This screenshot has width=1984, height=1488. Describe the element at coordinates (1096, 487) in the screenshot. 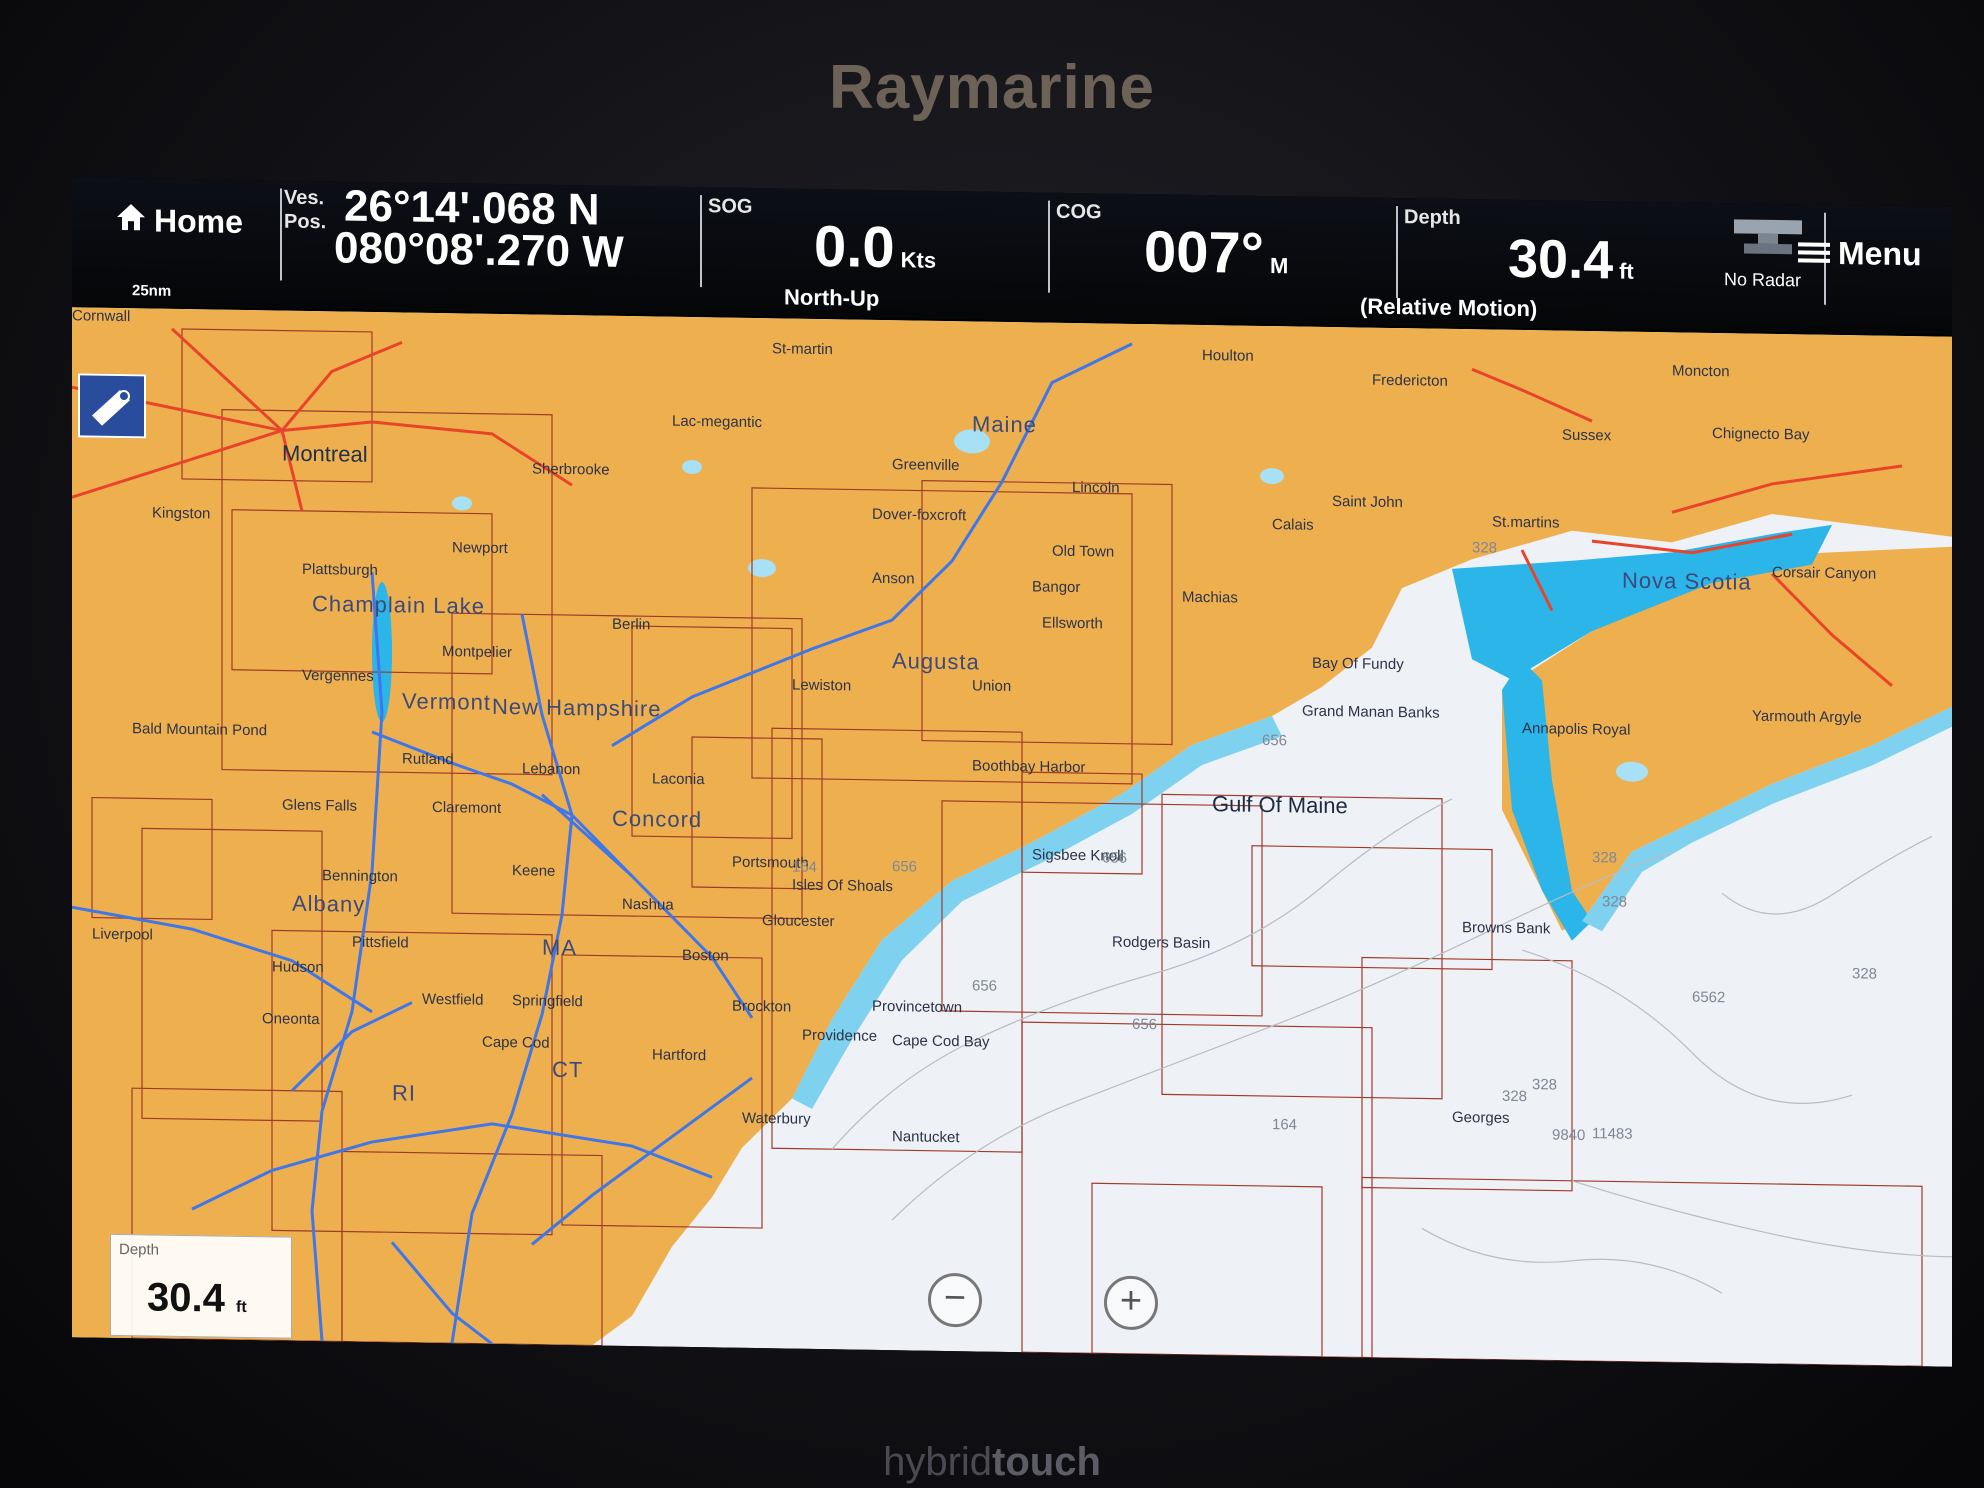

I see `map-label: Lincoln` at that location.